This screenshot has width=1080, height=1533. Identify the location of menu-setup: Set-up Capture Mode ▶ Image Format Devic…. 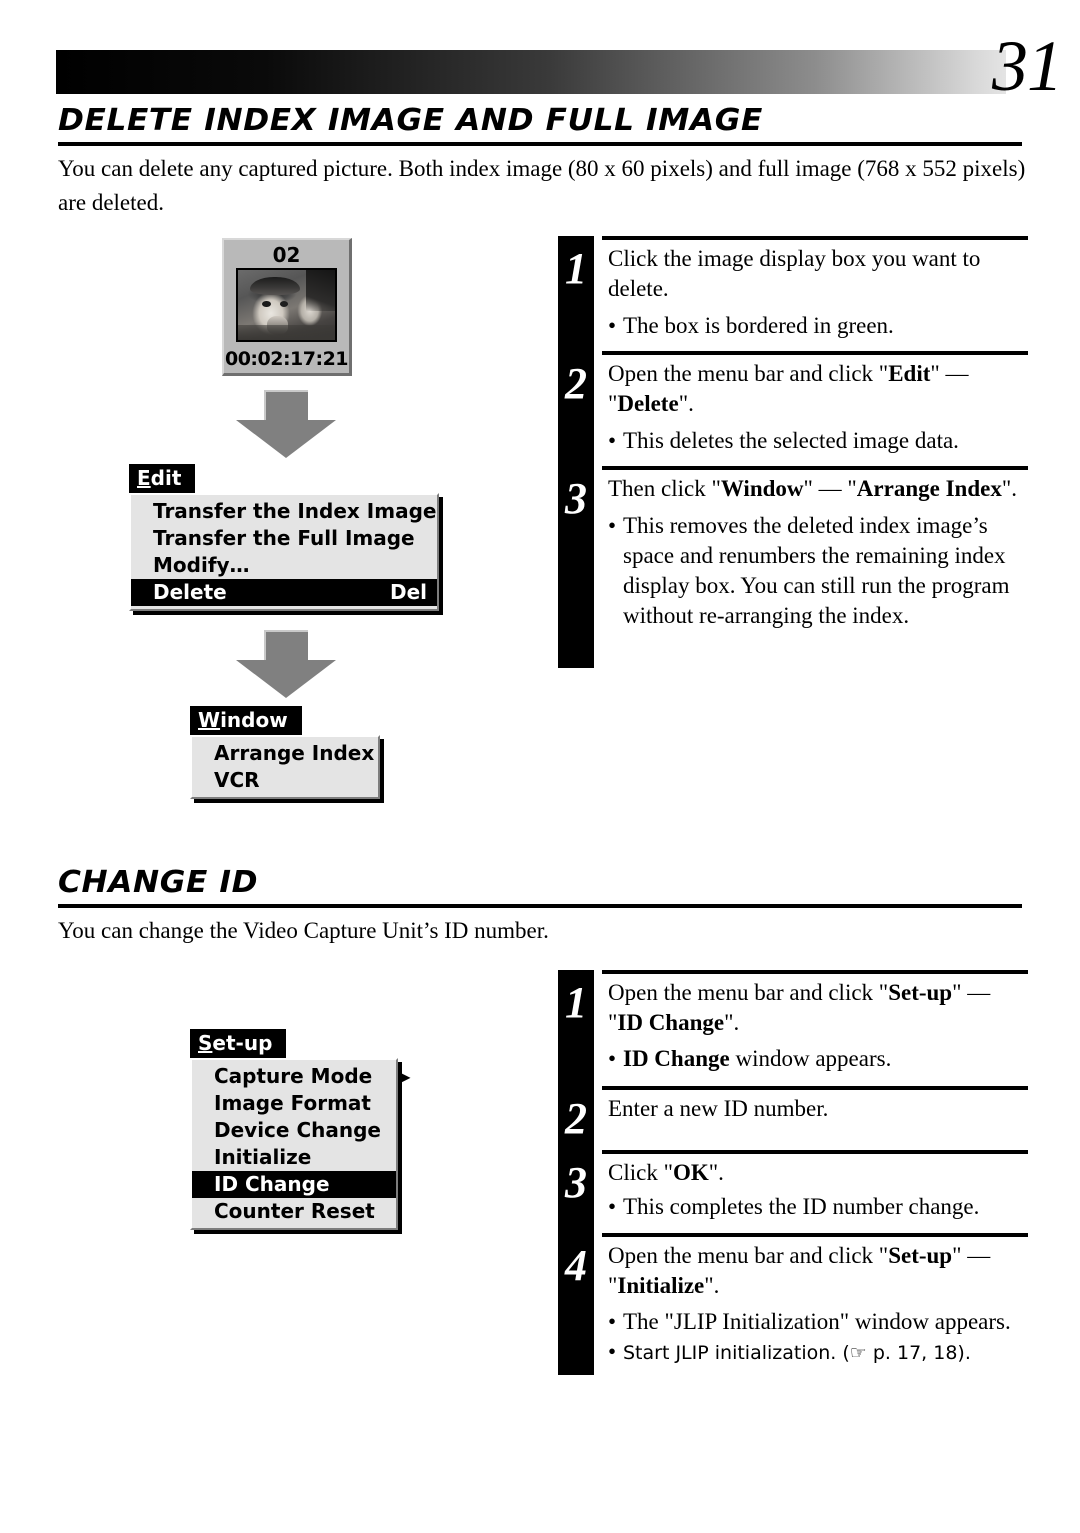
(300, 1129).